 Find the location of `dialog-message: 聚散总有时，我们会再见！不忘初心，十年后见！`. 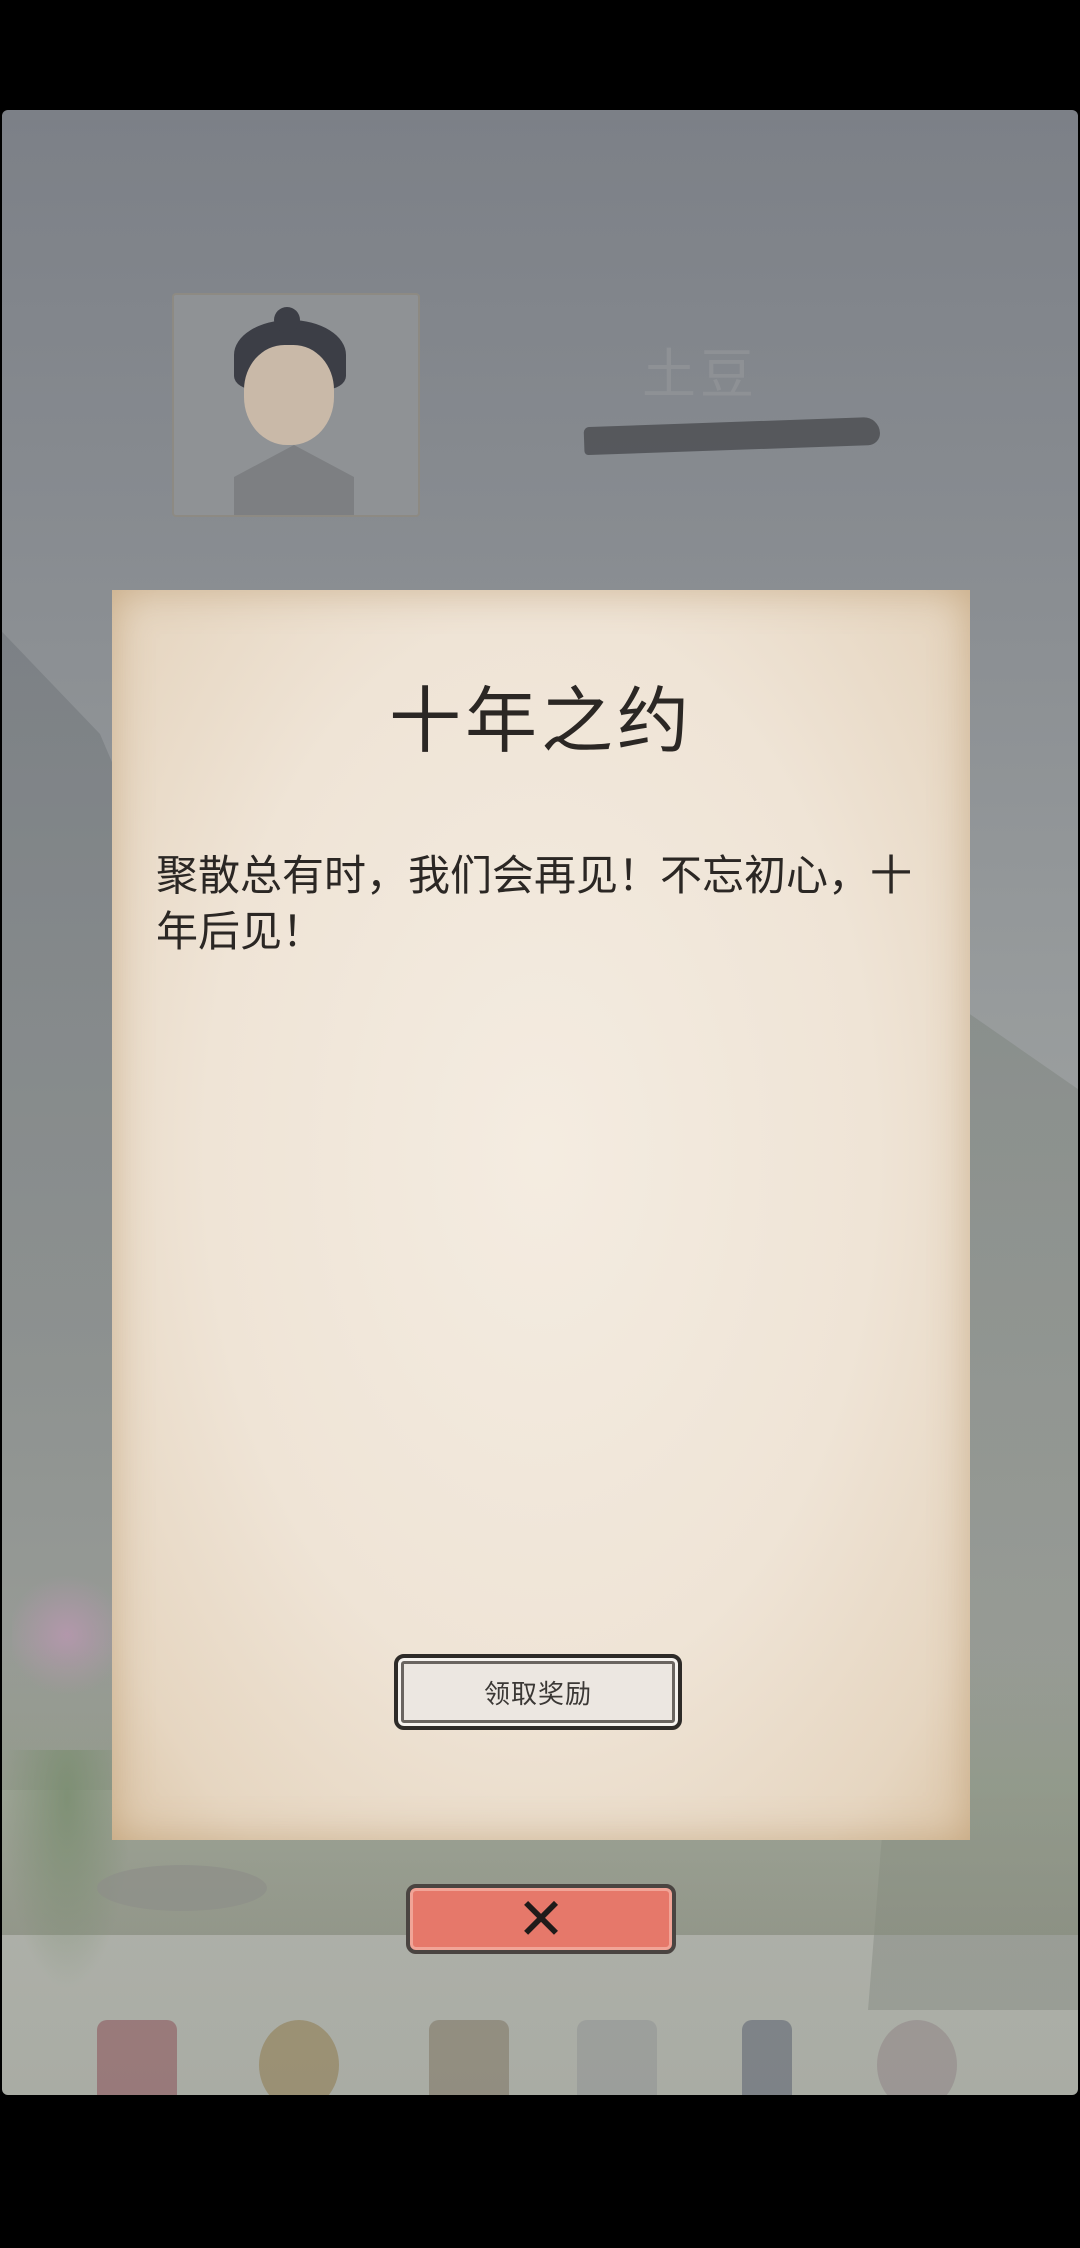

dialog-message: 聚散总有时，我们会再见！不忘初心，十年后见！ is located at coordinates (534, 903).